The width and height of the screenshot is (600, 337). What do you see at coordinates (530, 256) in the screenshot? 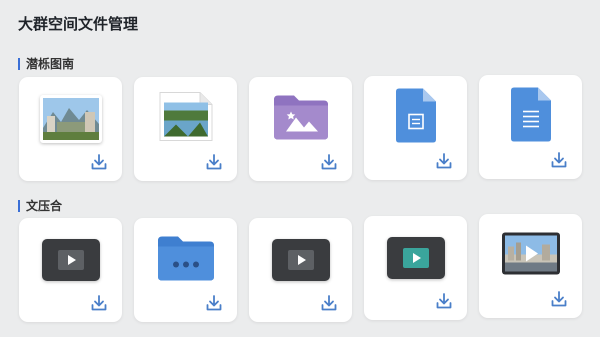
I see `city-video-icon` at bounding box center [530, 256].